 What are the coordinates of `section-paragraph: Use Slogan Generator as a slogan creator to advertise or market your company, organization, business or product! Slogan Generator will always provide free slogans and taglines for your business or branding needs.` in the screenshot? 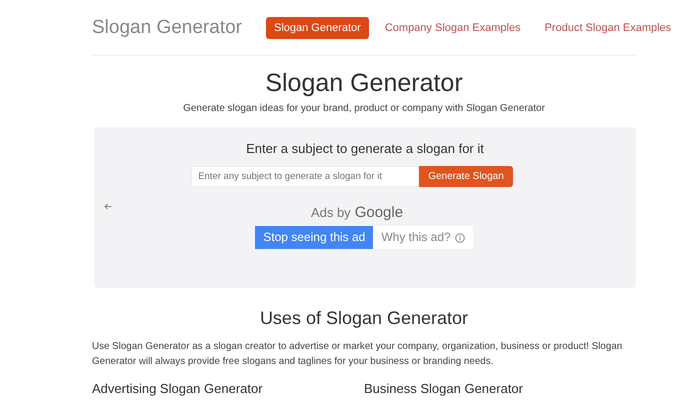 It's located at (358, 355).